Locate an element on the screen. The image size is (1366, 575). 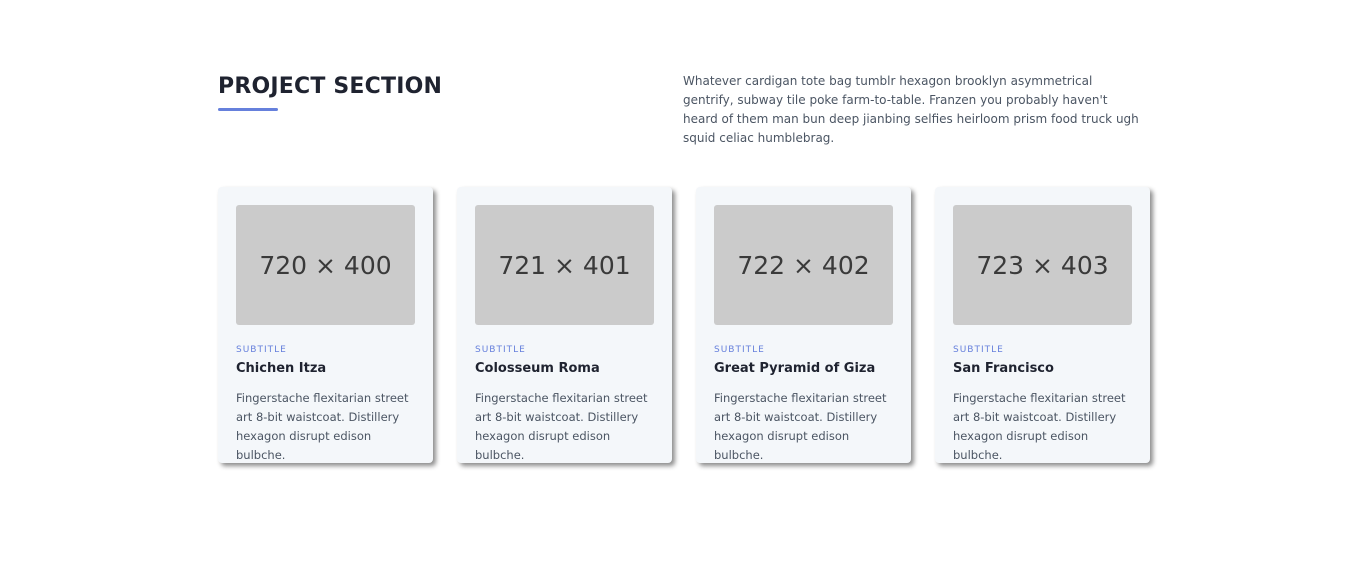
image-placeholder: 720 × 400 is located at coordinates (325, 265).